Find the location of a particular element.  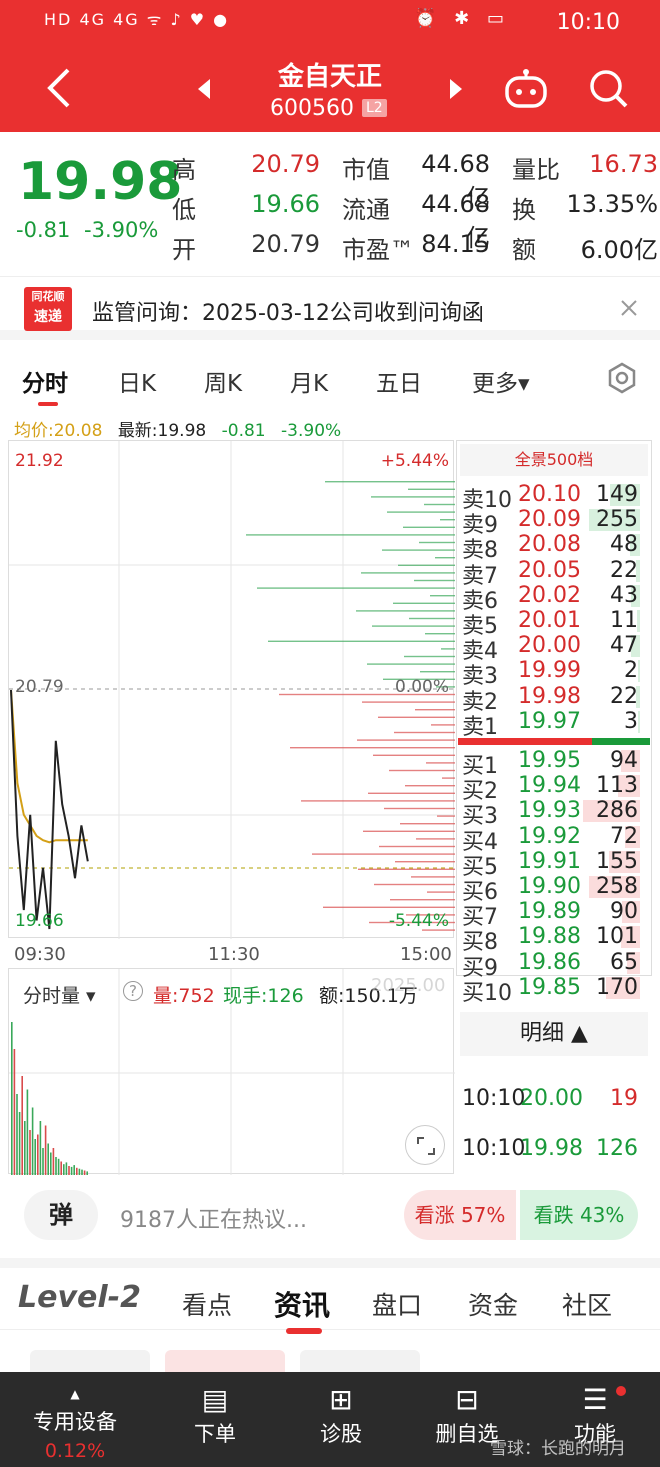

next-stock-icon is located at coordinates (456, 89).